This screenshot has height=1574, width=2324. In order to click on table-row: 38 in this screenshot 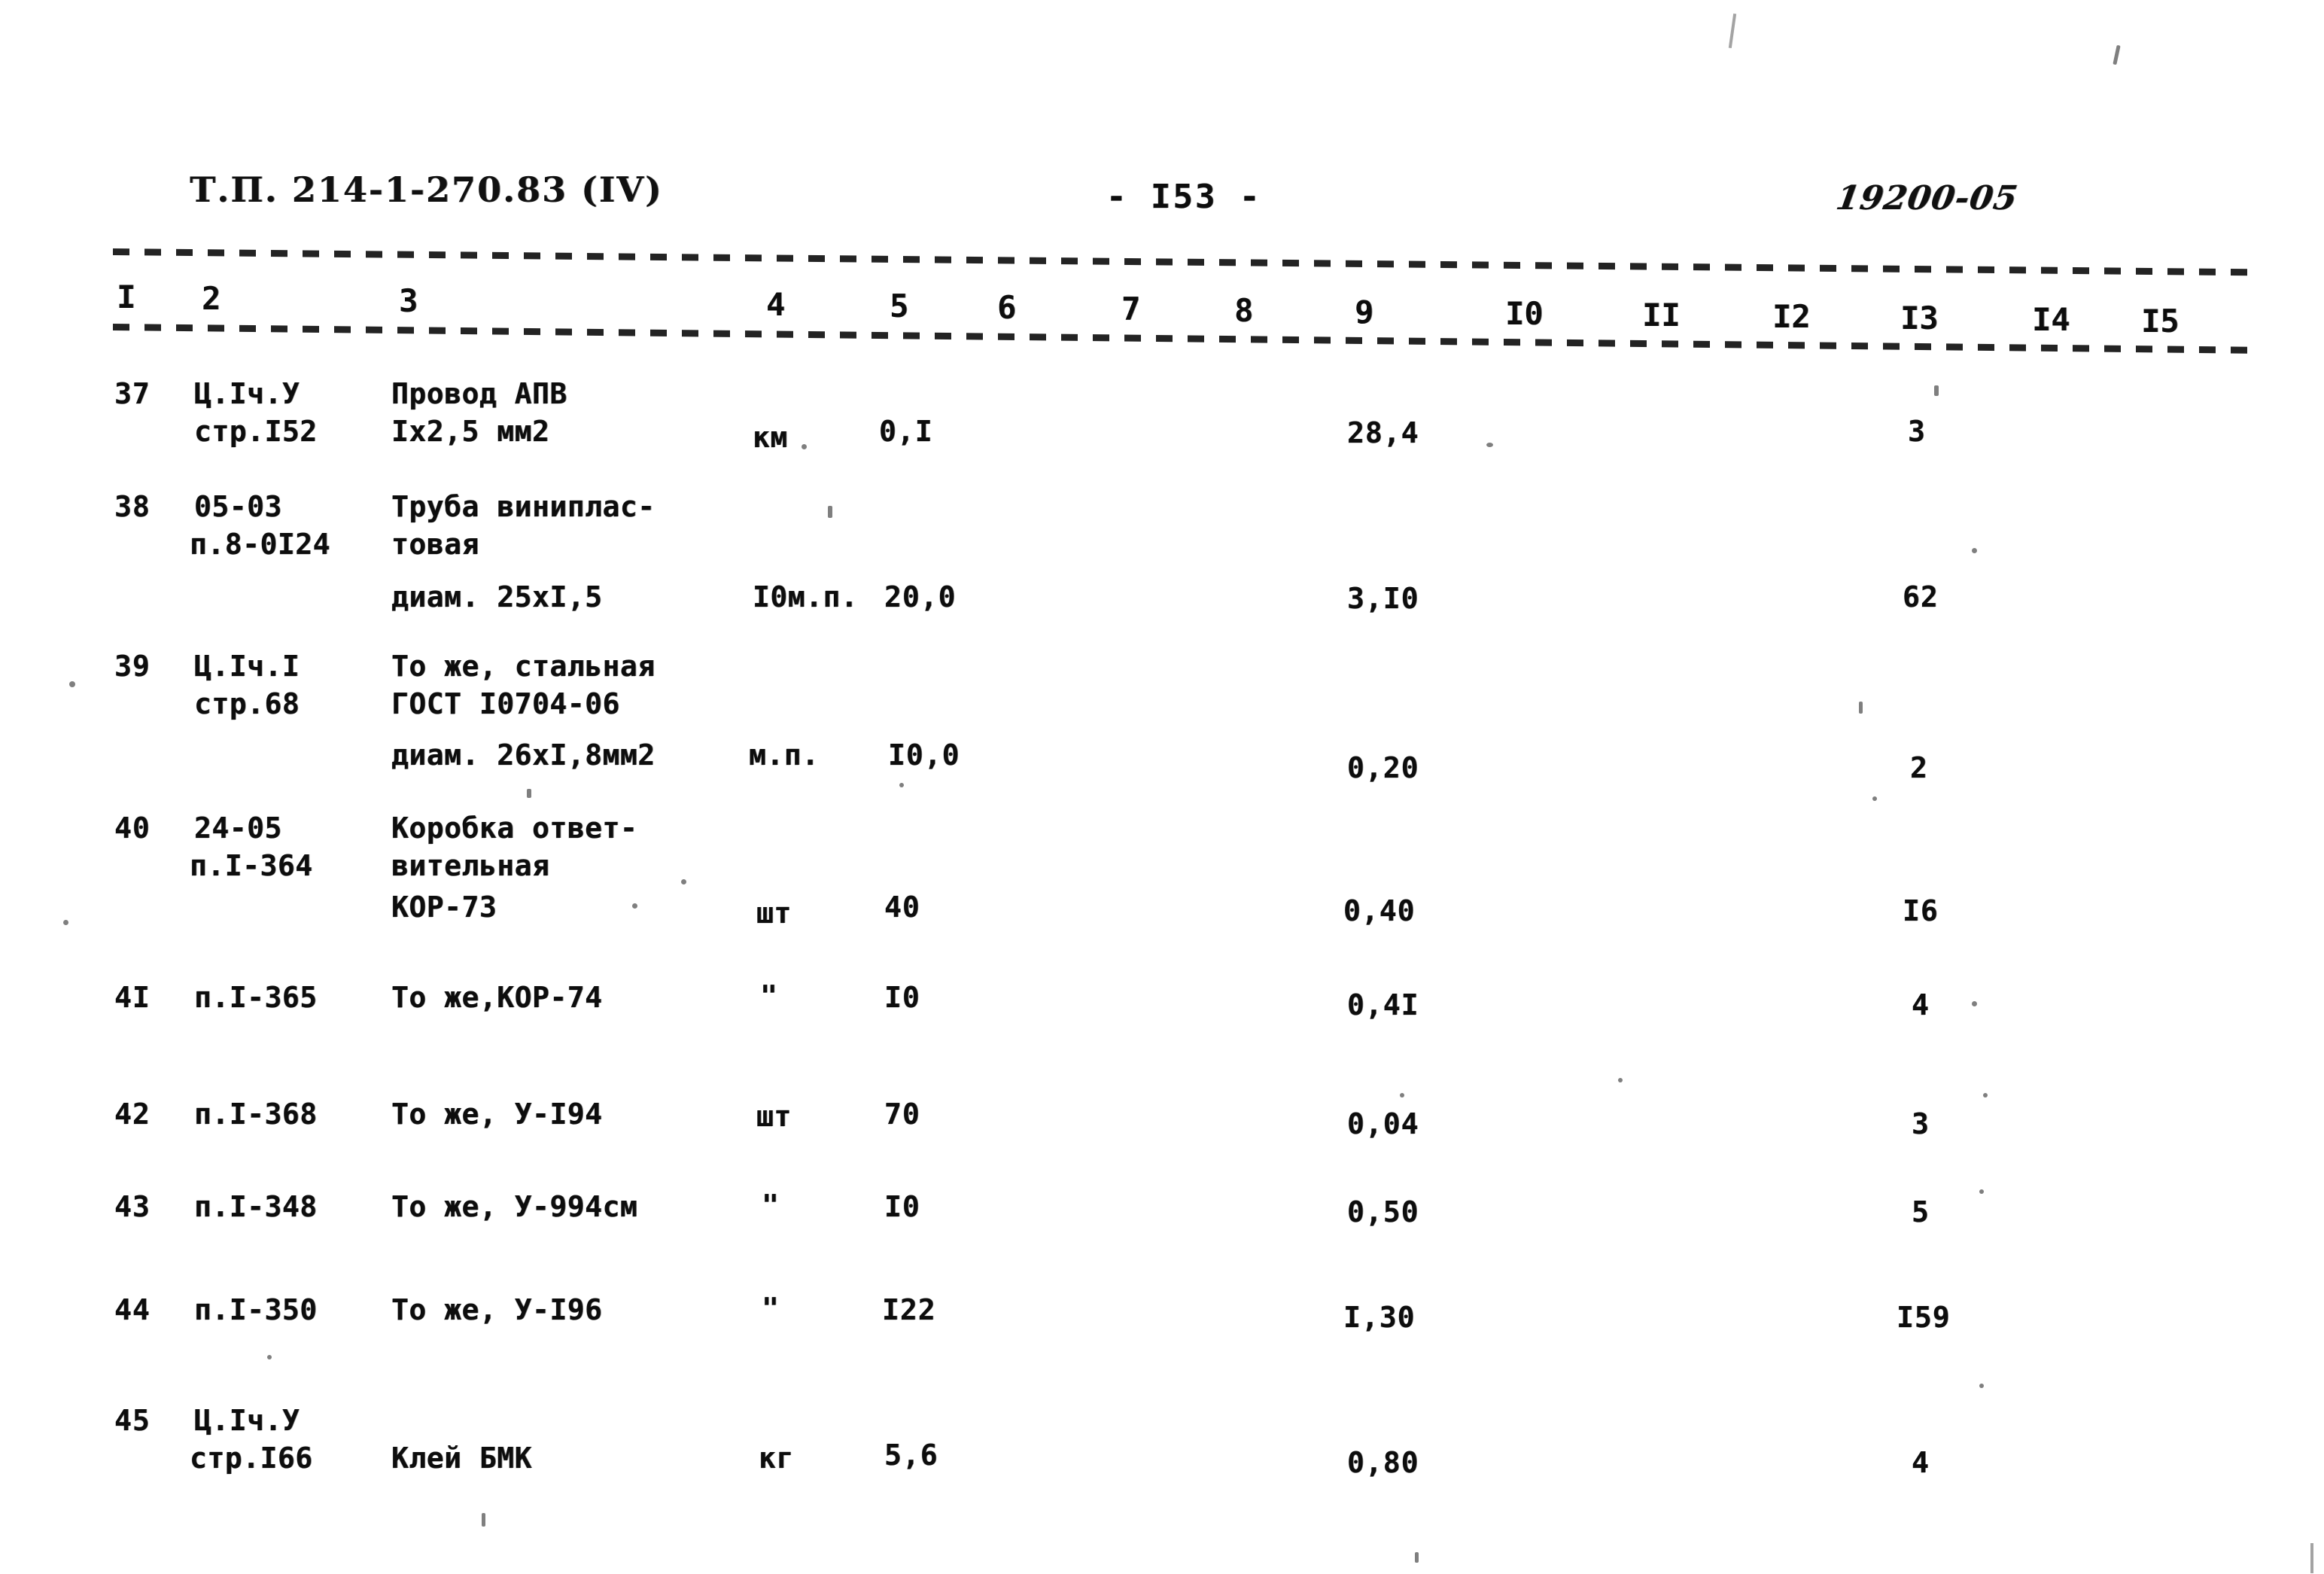, I will do `click(132, 507)`.